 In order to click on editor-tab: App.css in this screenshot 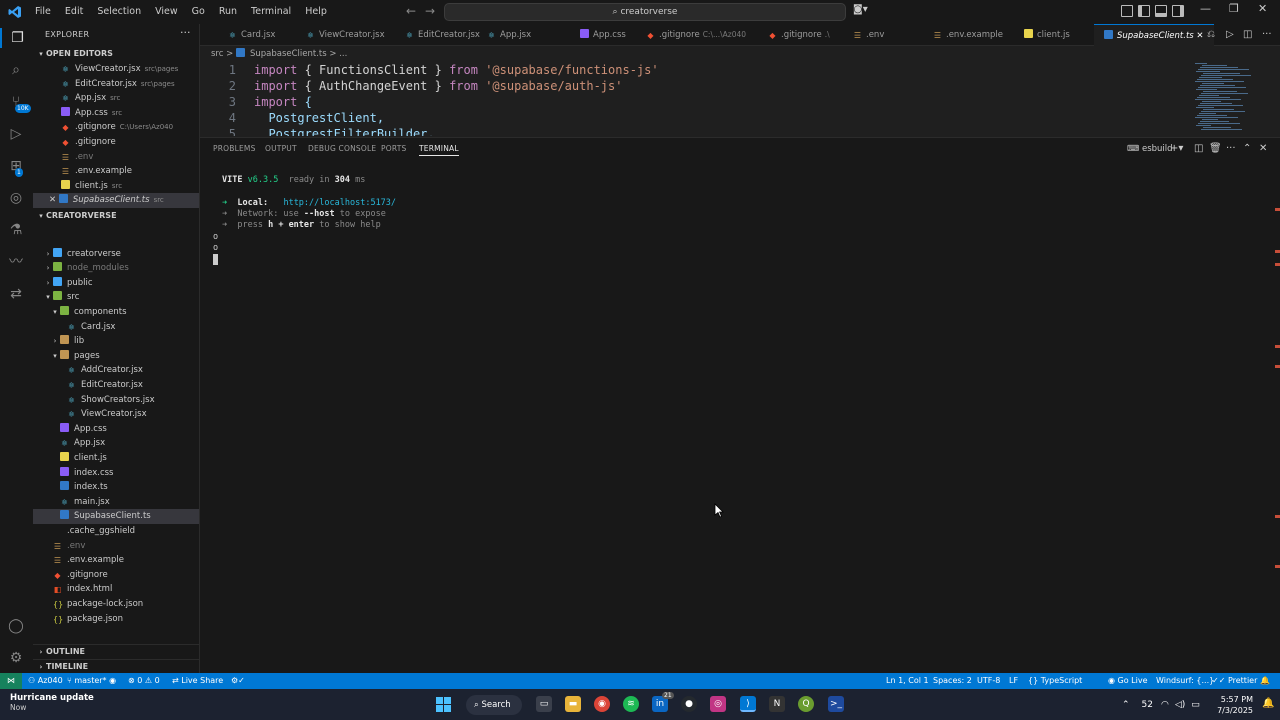, I will do `click(603, 35)`.